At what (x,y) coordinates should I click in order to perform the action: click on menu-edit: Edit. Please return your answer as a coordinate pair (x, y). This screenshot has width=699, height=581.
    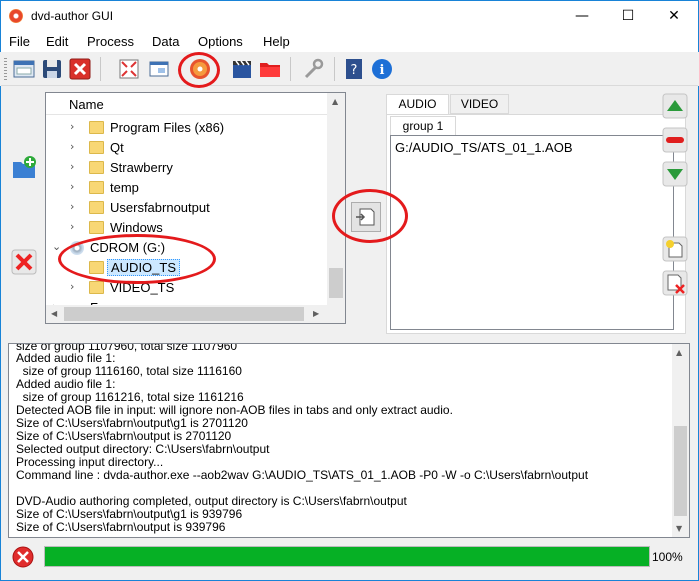
    Looking at the image, I should click on (57, 41).